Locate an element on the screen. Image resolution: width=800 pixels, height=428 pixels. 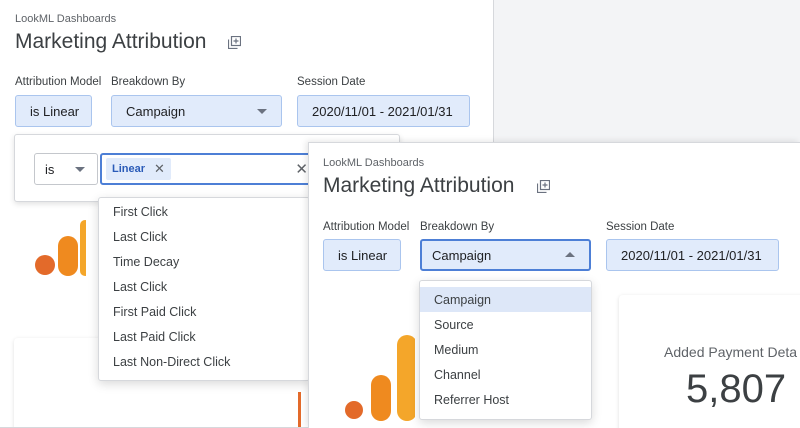
menu-item: First Paid Click is located at coordinates (204, 311).